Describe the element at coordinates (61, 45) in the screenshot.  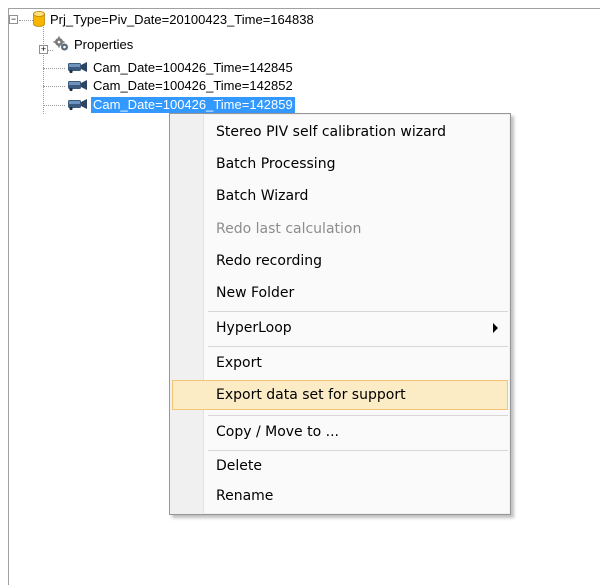
I see `gear-icon` at that location.